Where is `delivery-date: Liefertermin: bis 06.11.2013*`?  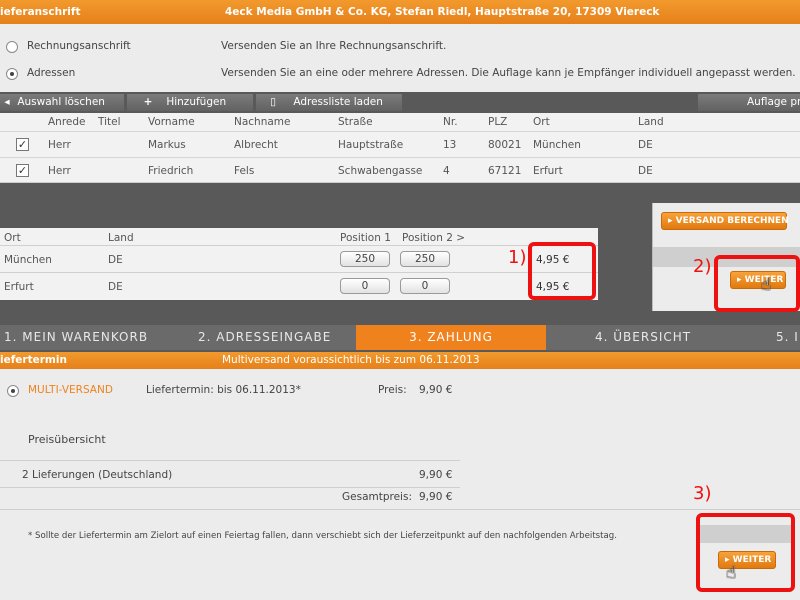
delivery-date: Liefertermin: bis 06.11.2013* is located at coordinates (223, 390).